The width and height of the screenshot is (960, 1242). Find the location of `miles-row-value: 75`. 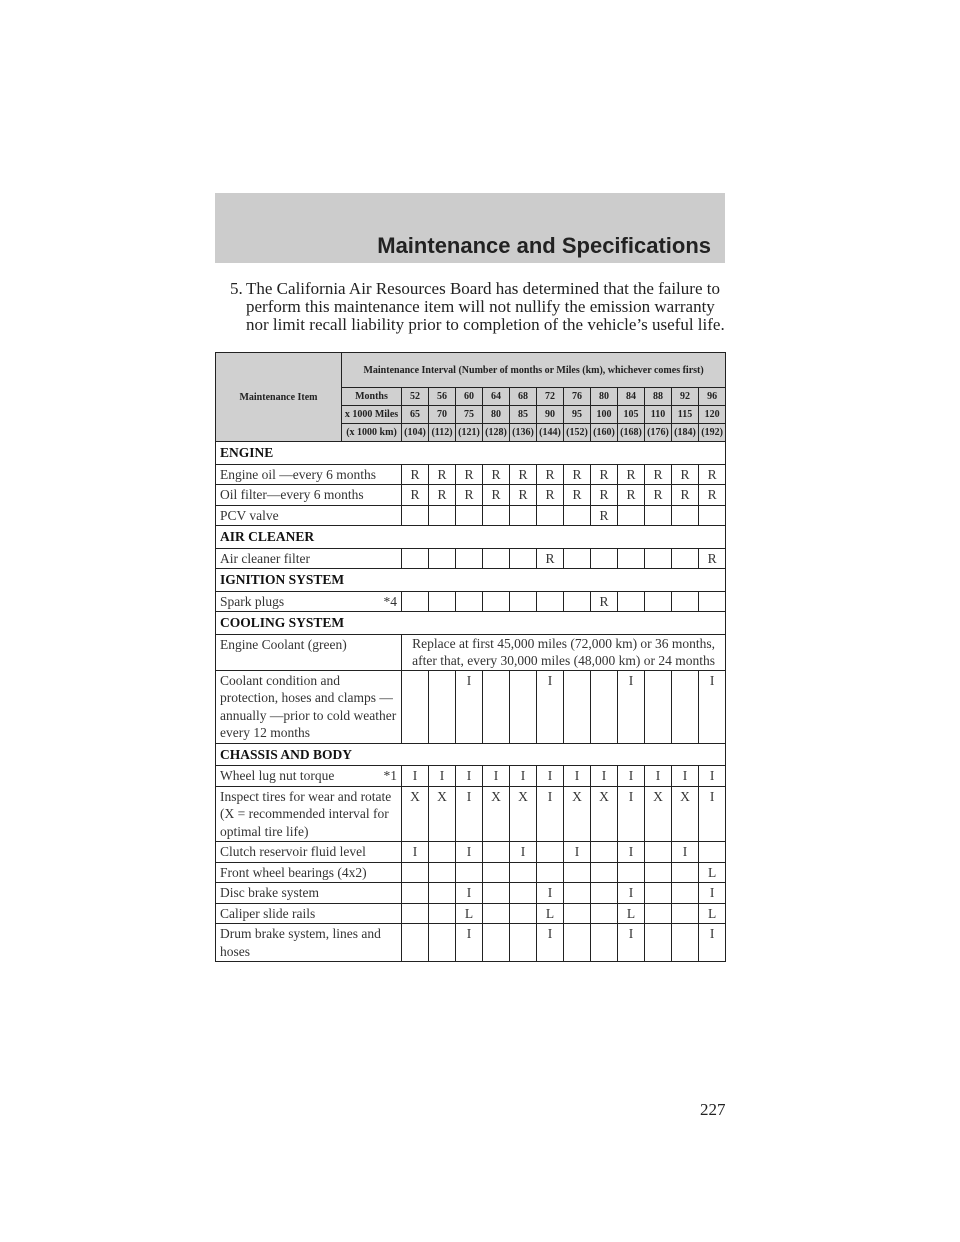

miles-row-value: 75 is located at coordinates (469, 414).